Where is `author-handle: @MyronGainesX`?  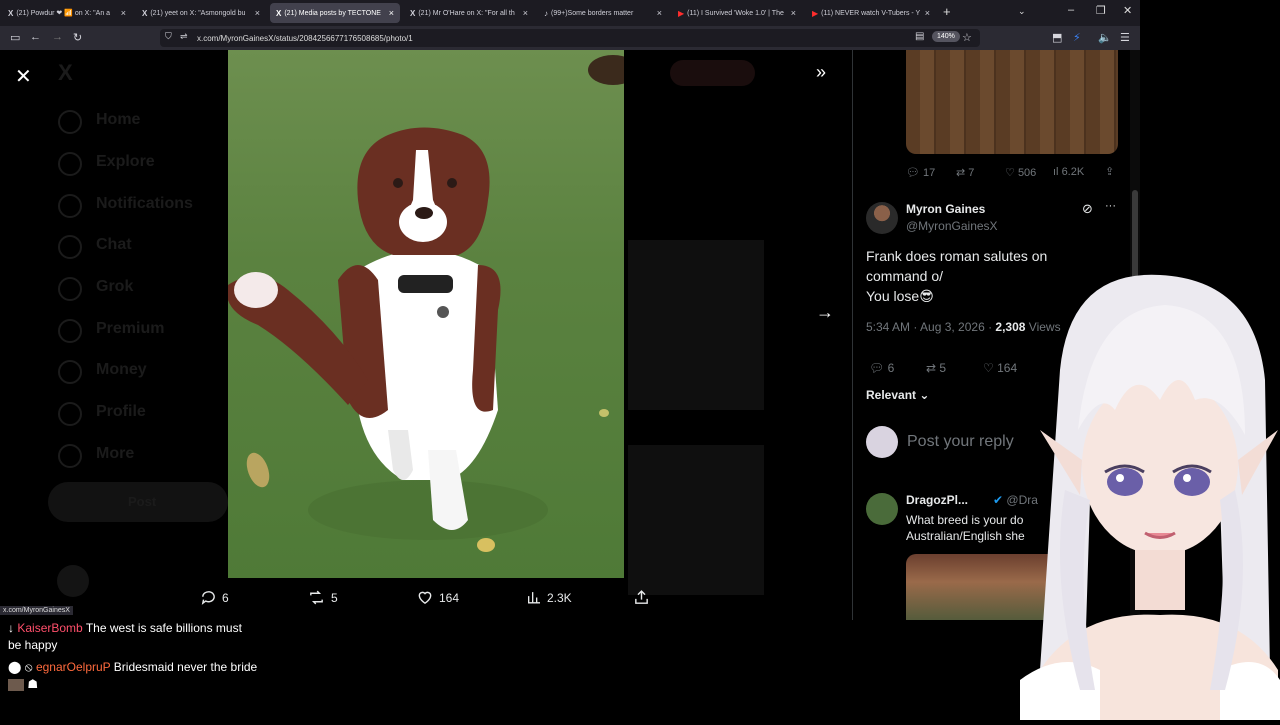 author-handle: @MyronGainesX is located at coordinates (952, 226).